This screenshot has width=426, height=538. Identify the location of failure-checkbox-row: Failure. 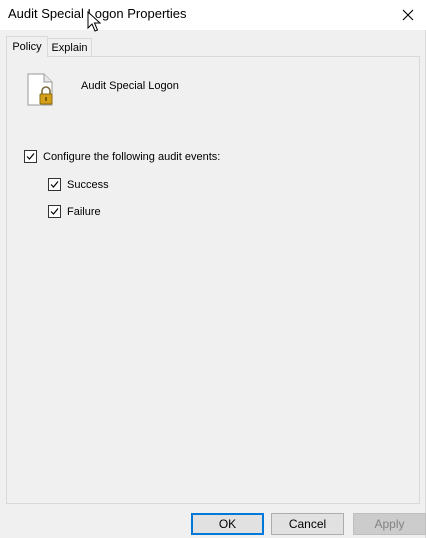
(74, 211).